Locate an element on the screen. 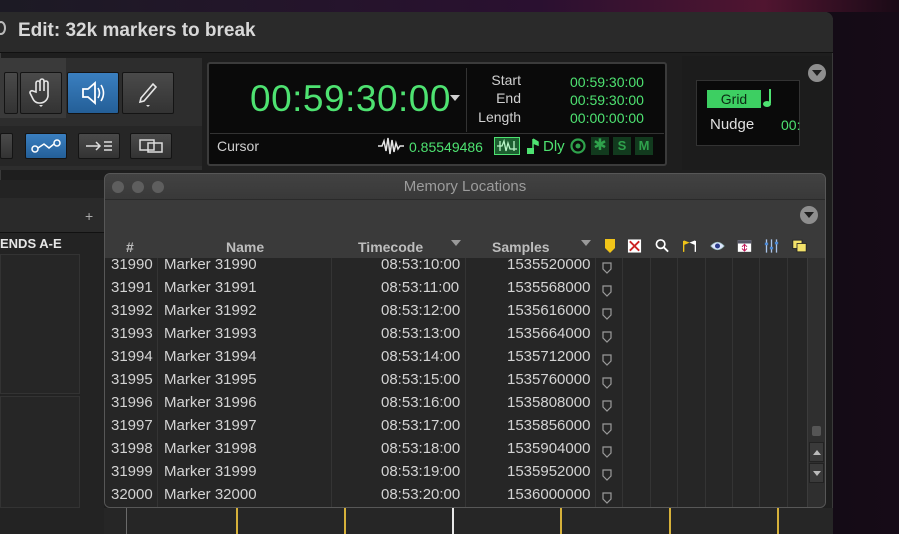 The height and width of the screenshot is (534, 899). nudge-label: Nudge is located at coordinates (732, 124).